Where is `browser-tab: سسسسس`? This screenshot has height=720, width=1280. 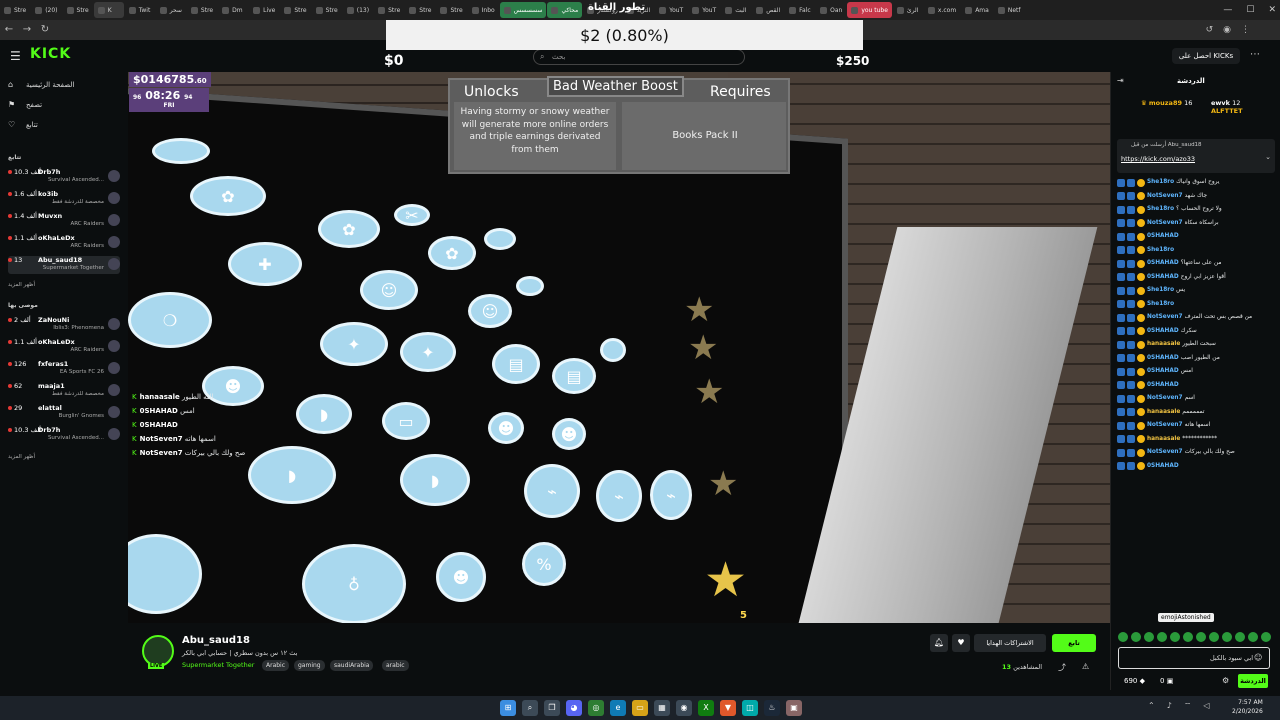 browser-tab: سسسسس is located at coordinates (523, 10).